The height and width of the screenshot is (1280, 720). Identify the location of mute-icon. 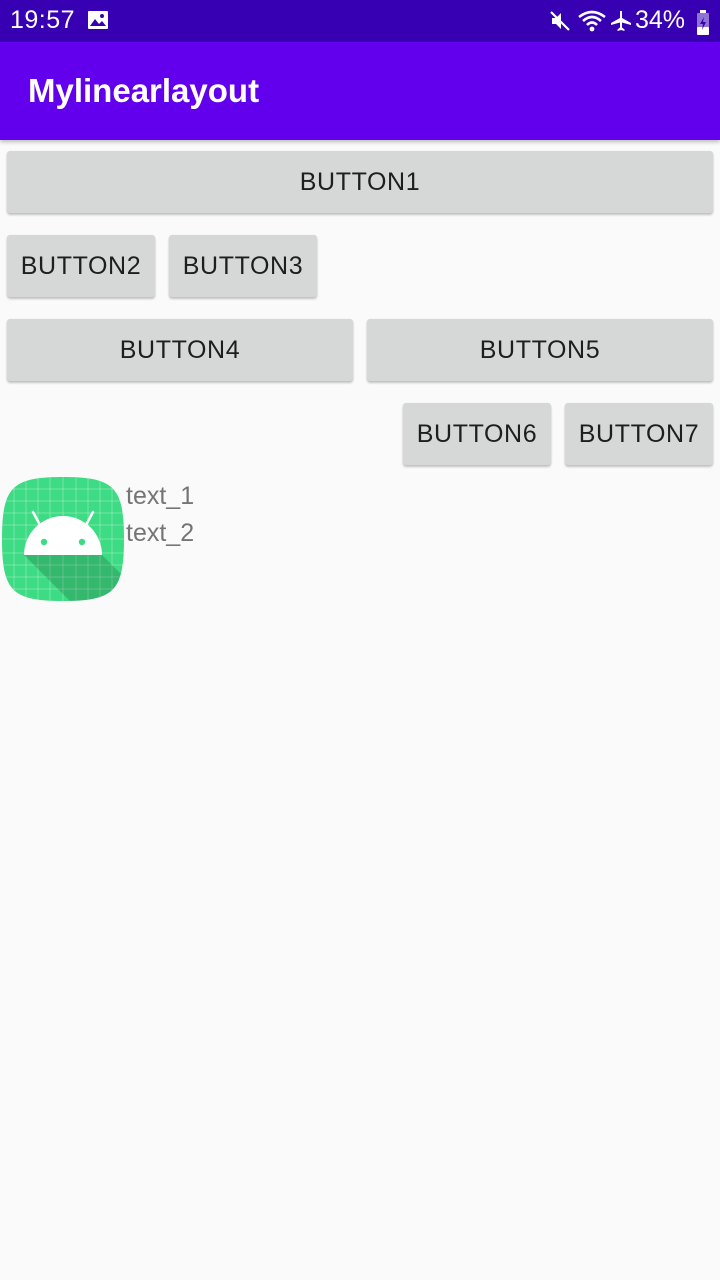
(560, 23).